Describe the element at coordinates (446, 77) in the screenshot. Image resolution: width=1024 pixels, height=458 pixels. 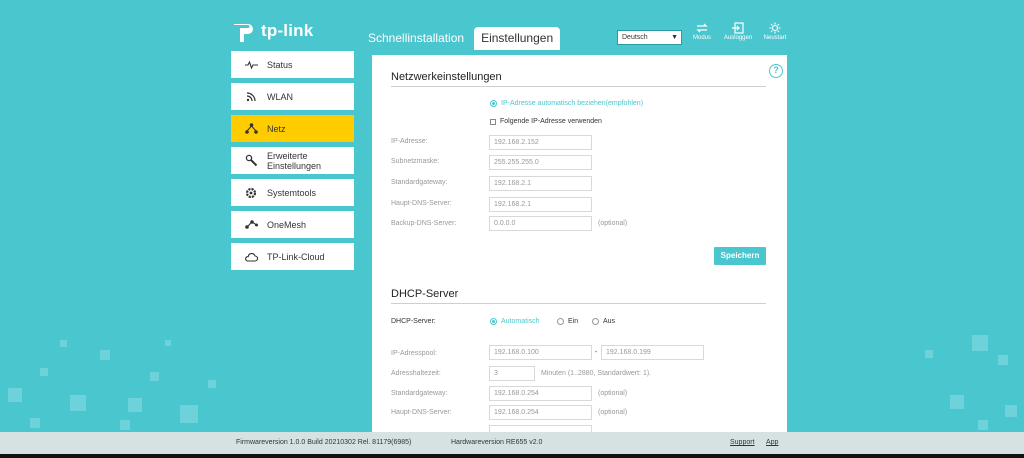
I see `network-section-title: Netzwerkeinstellungen` at that location.